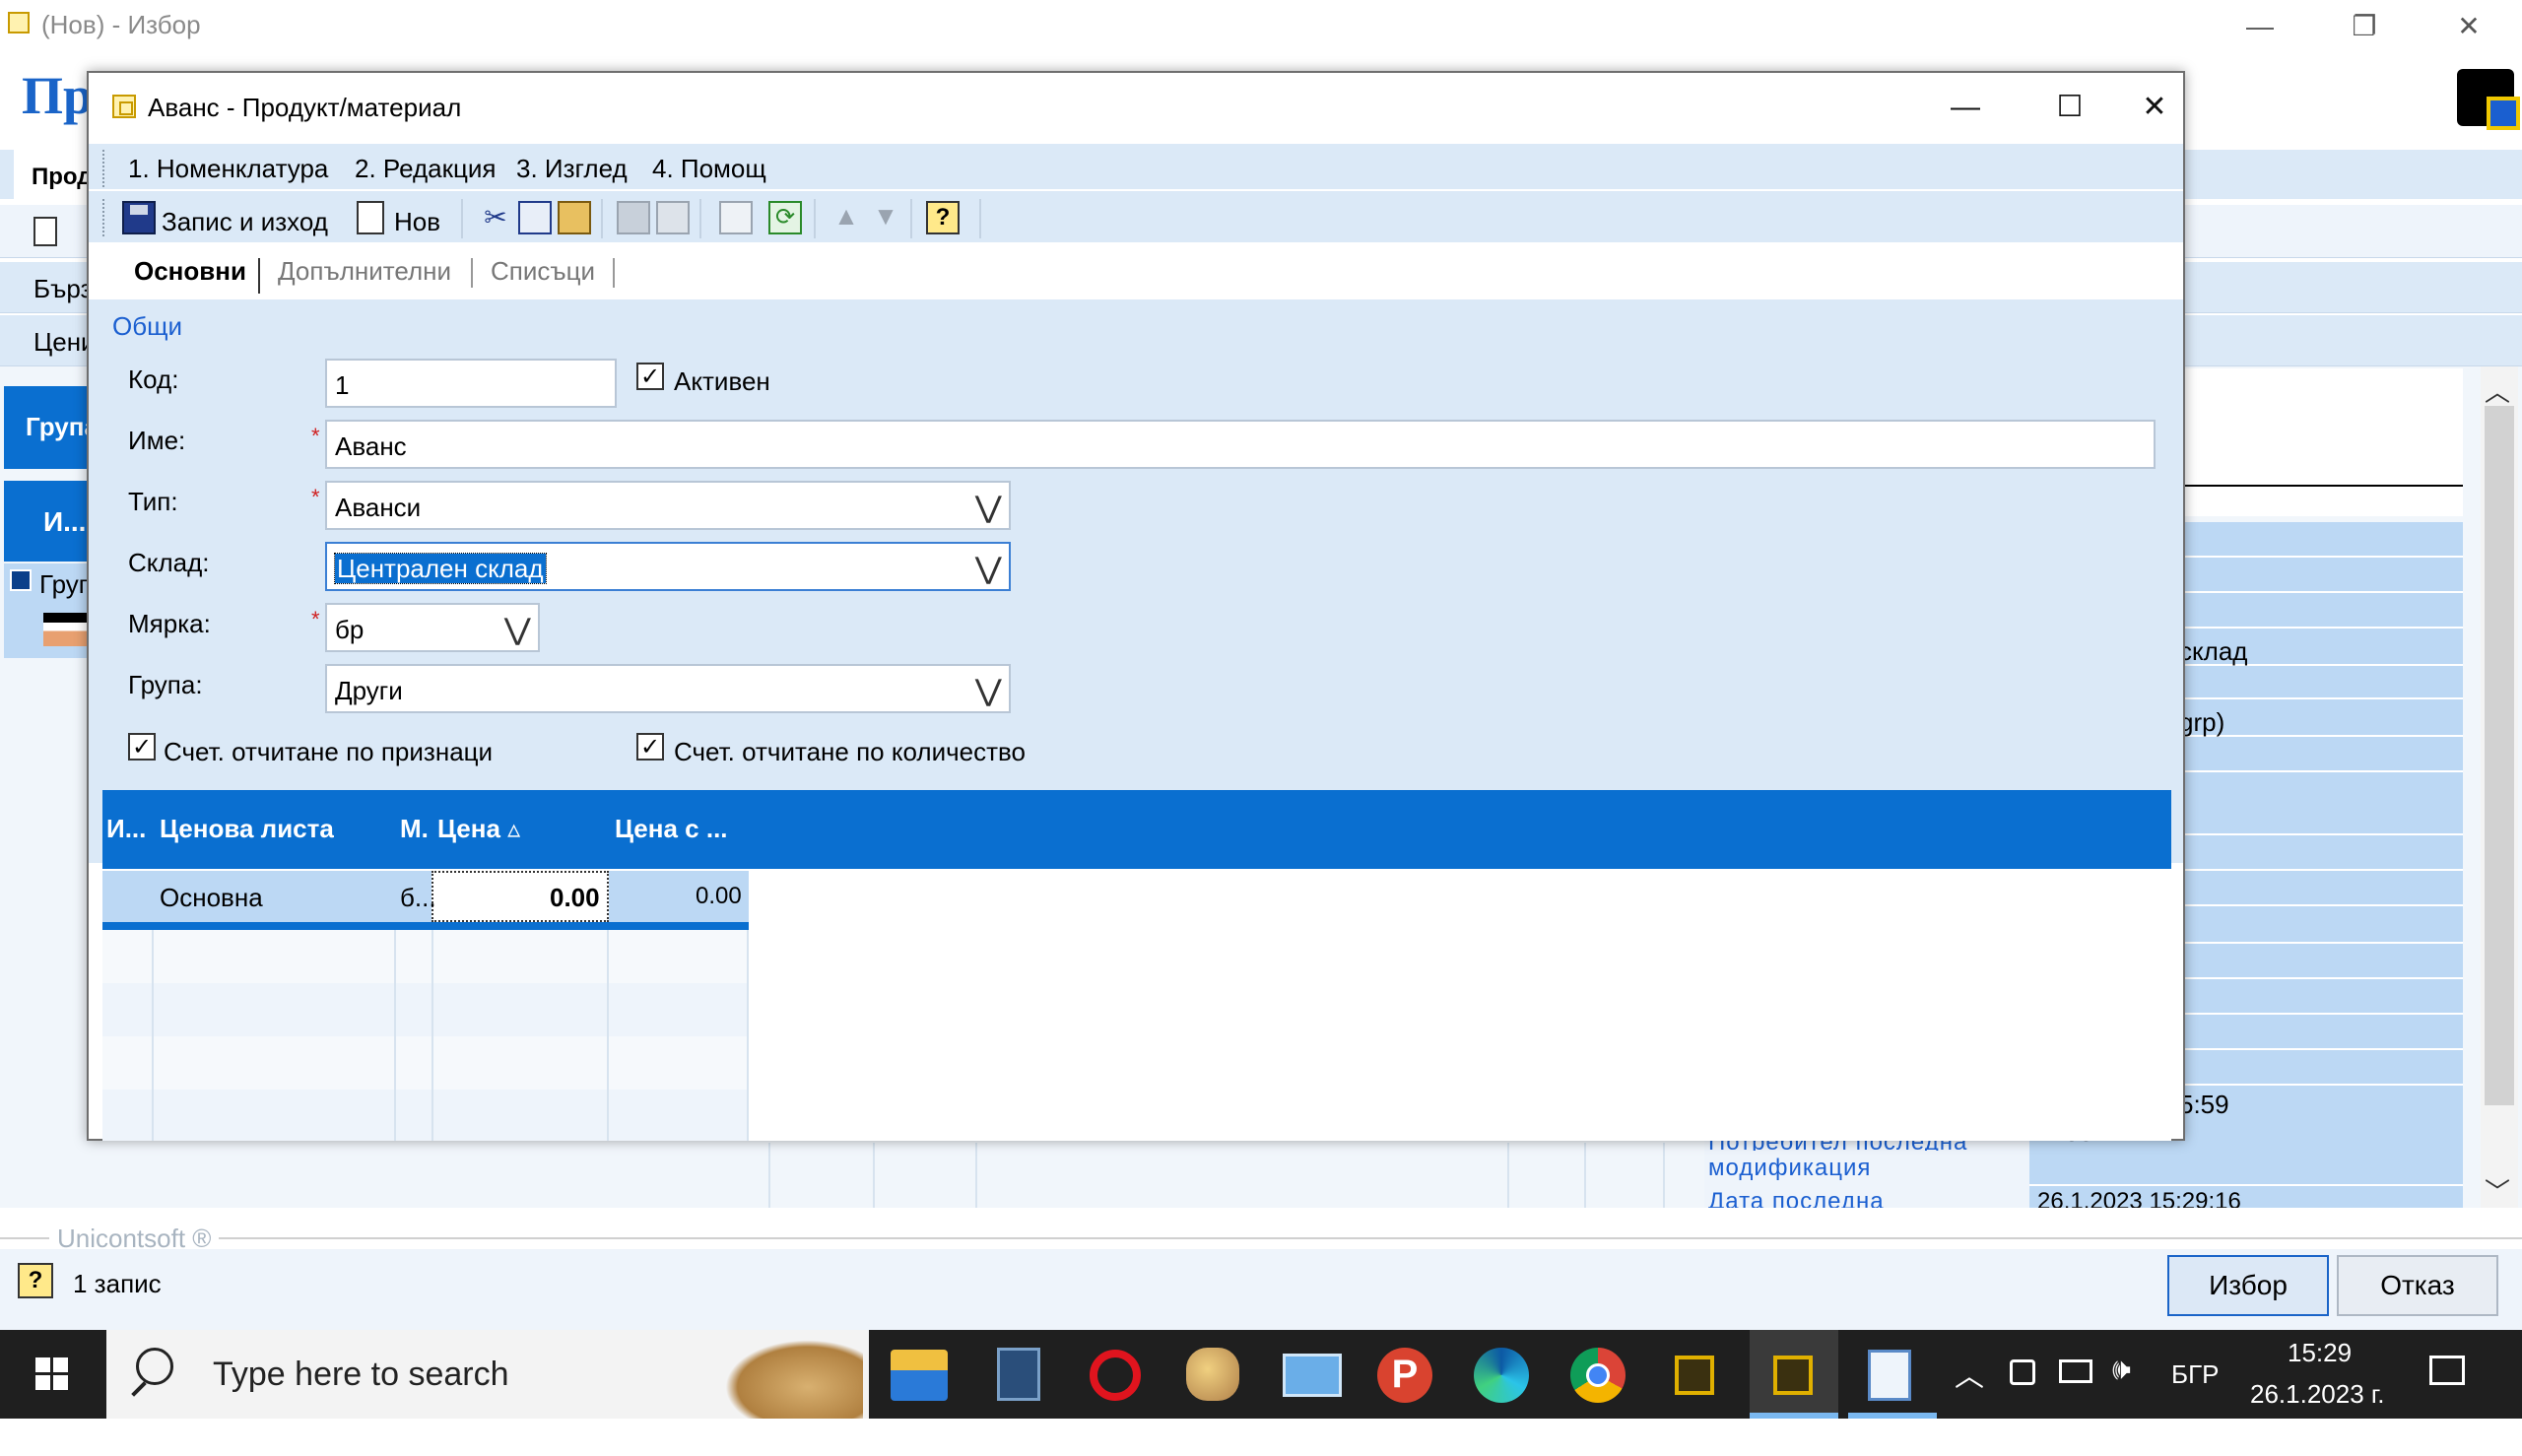 The width and height of the screenshot is (2522, 1456). Describe the element at coordinates (2320, 1353) in the screenshot. I see `clock-time: 15:29` at that location.